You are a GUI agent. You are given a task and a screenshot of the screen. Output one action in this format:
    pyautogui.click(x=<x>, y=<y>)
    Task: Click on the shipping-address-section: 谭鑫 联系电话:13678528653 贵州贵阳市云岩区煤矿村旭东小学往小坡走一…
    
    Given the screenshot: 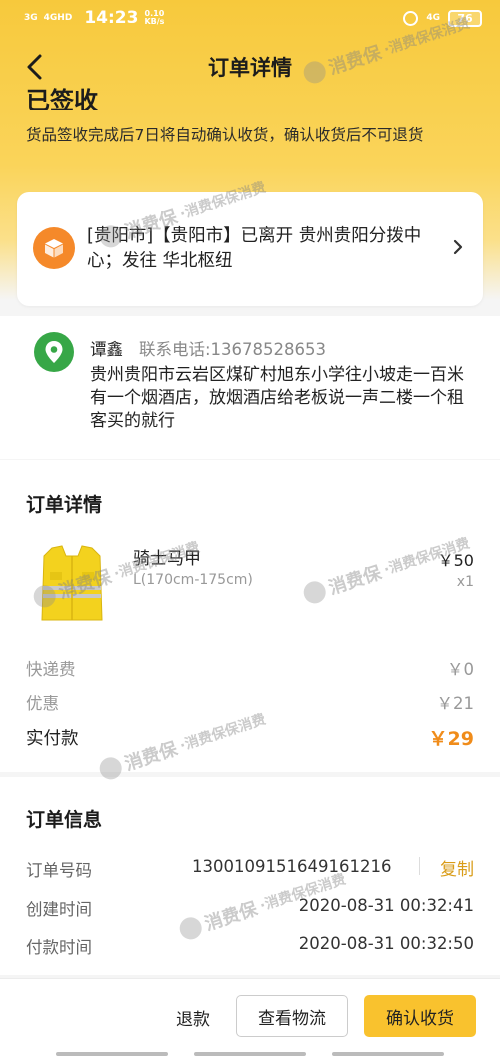 What is the action you would take?
    pyautogui.click(x=250, y=387)
    